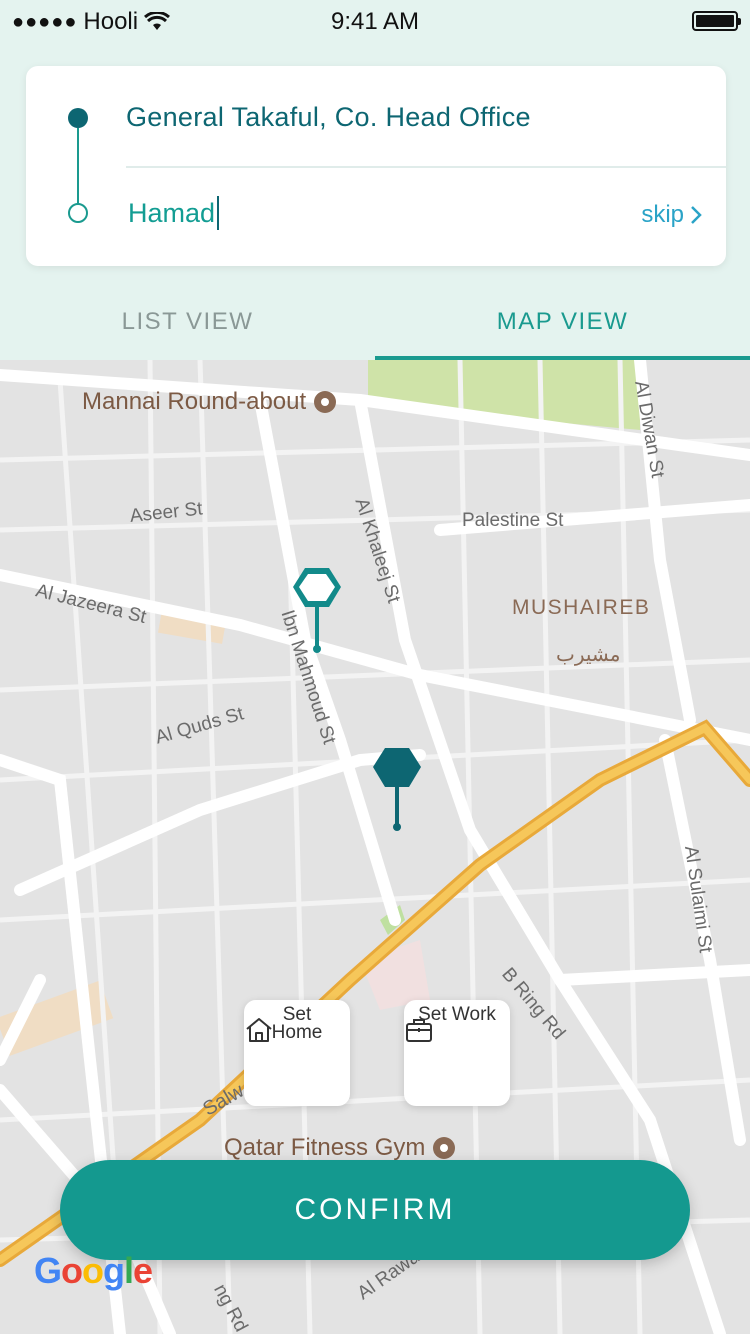 This screenshot has width=750, height=1334. Describe the element at coordinates (328, 117) in the screenshot. I see `origin-field: General Takaful, Co. Head Office` at that location.